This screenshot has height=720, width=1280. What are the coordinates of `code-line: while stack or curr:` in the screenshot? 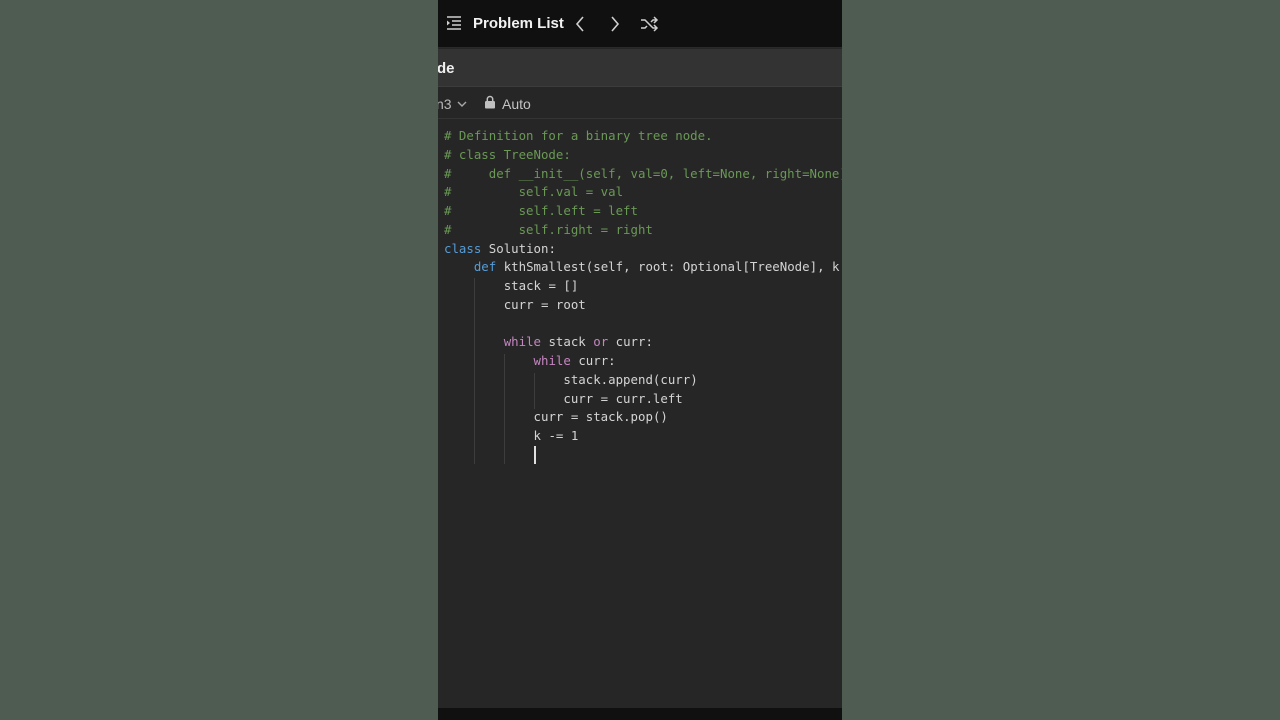 It's located at (548, 342).